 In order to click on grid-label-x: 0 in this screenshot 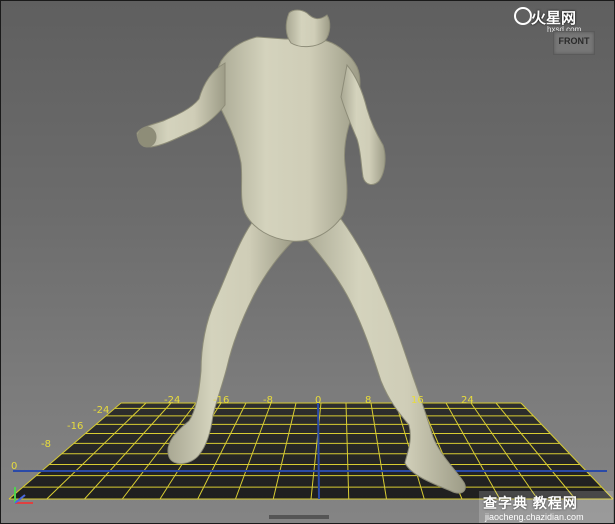, I will do `click(318, 400)`.